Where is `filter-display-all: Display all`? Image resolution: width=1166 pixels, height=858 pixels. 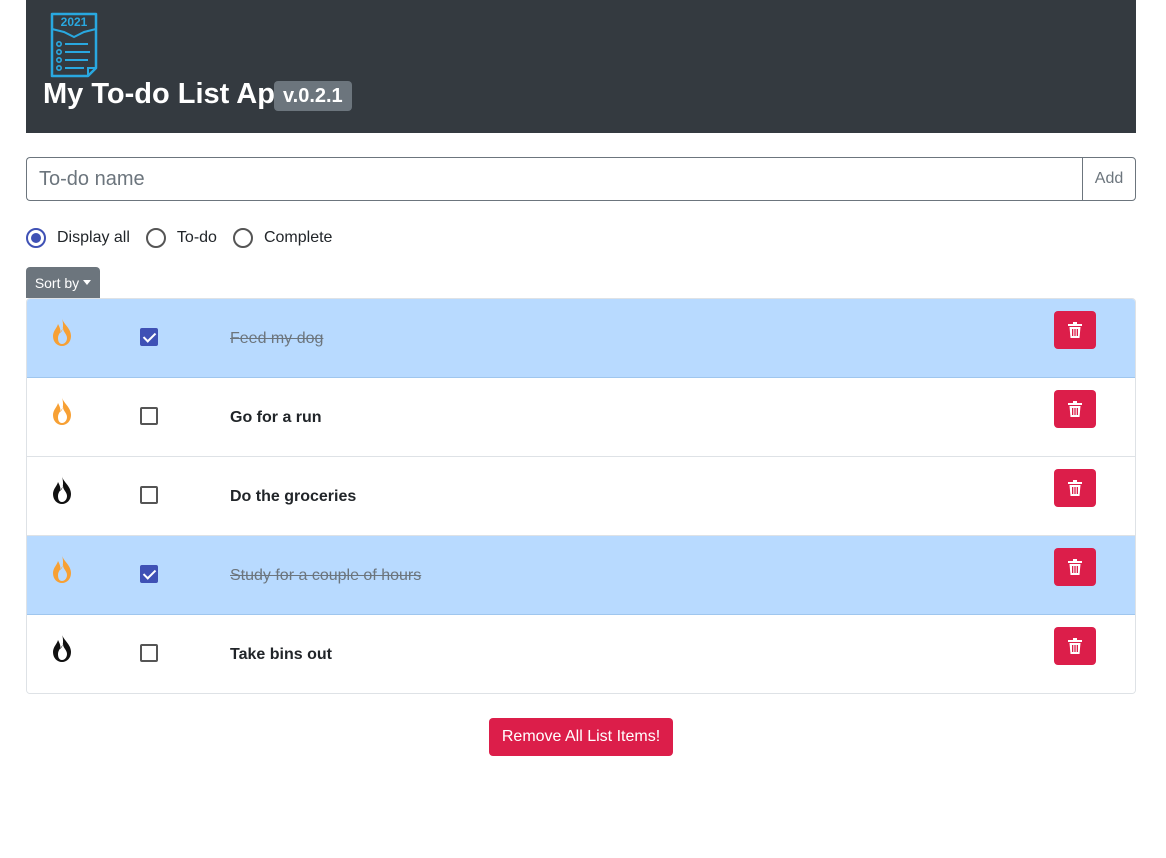 filter-display-all: Display all is located at coordinates (78, 238).